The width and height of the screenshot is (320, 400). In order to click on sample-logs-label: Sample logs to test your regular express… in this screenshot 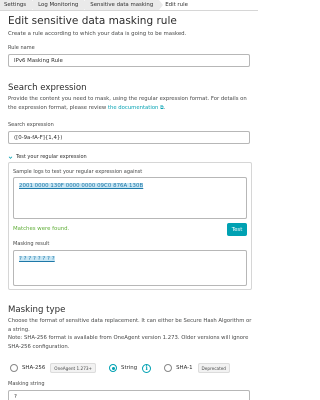, I will do `click(78, 172)`.